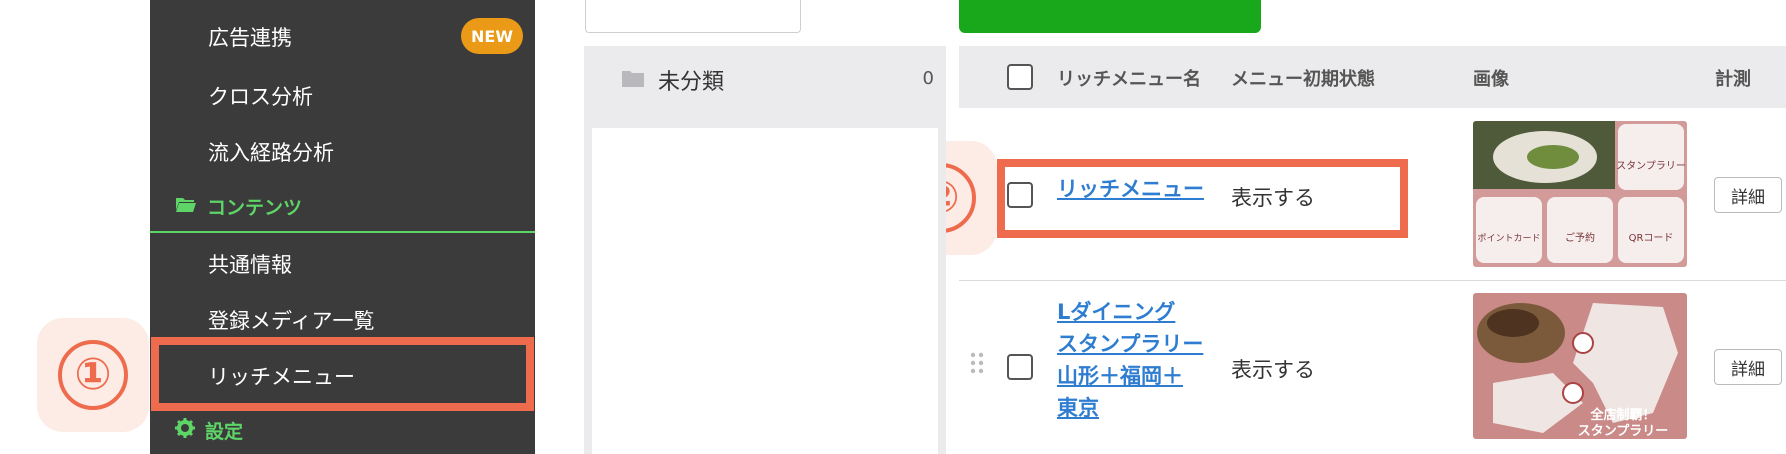  I want to click on rich-menu-name-line: 東京, so click(1078, 408).